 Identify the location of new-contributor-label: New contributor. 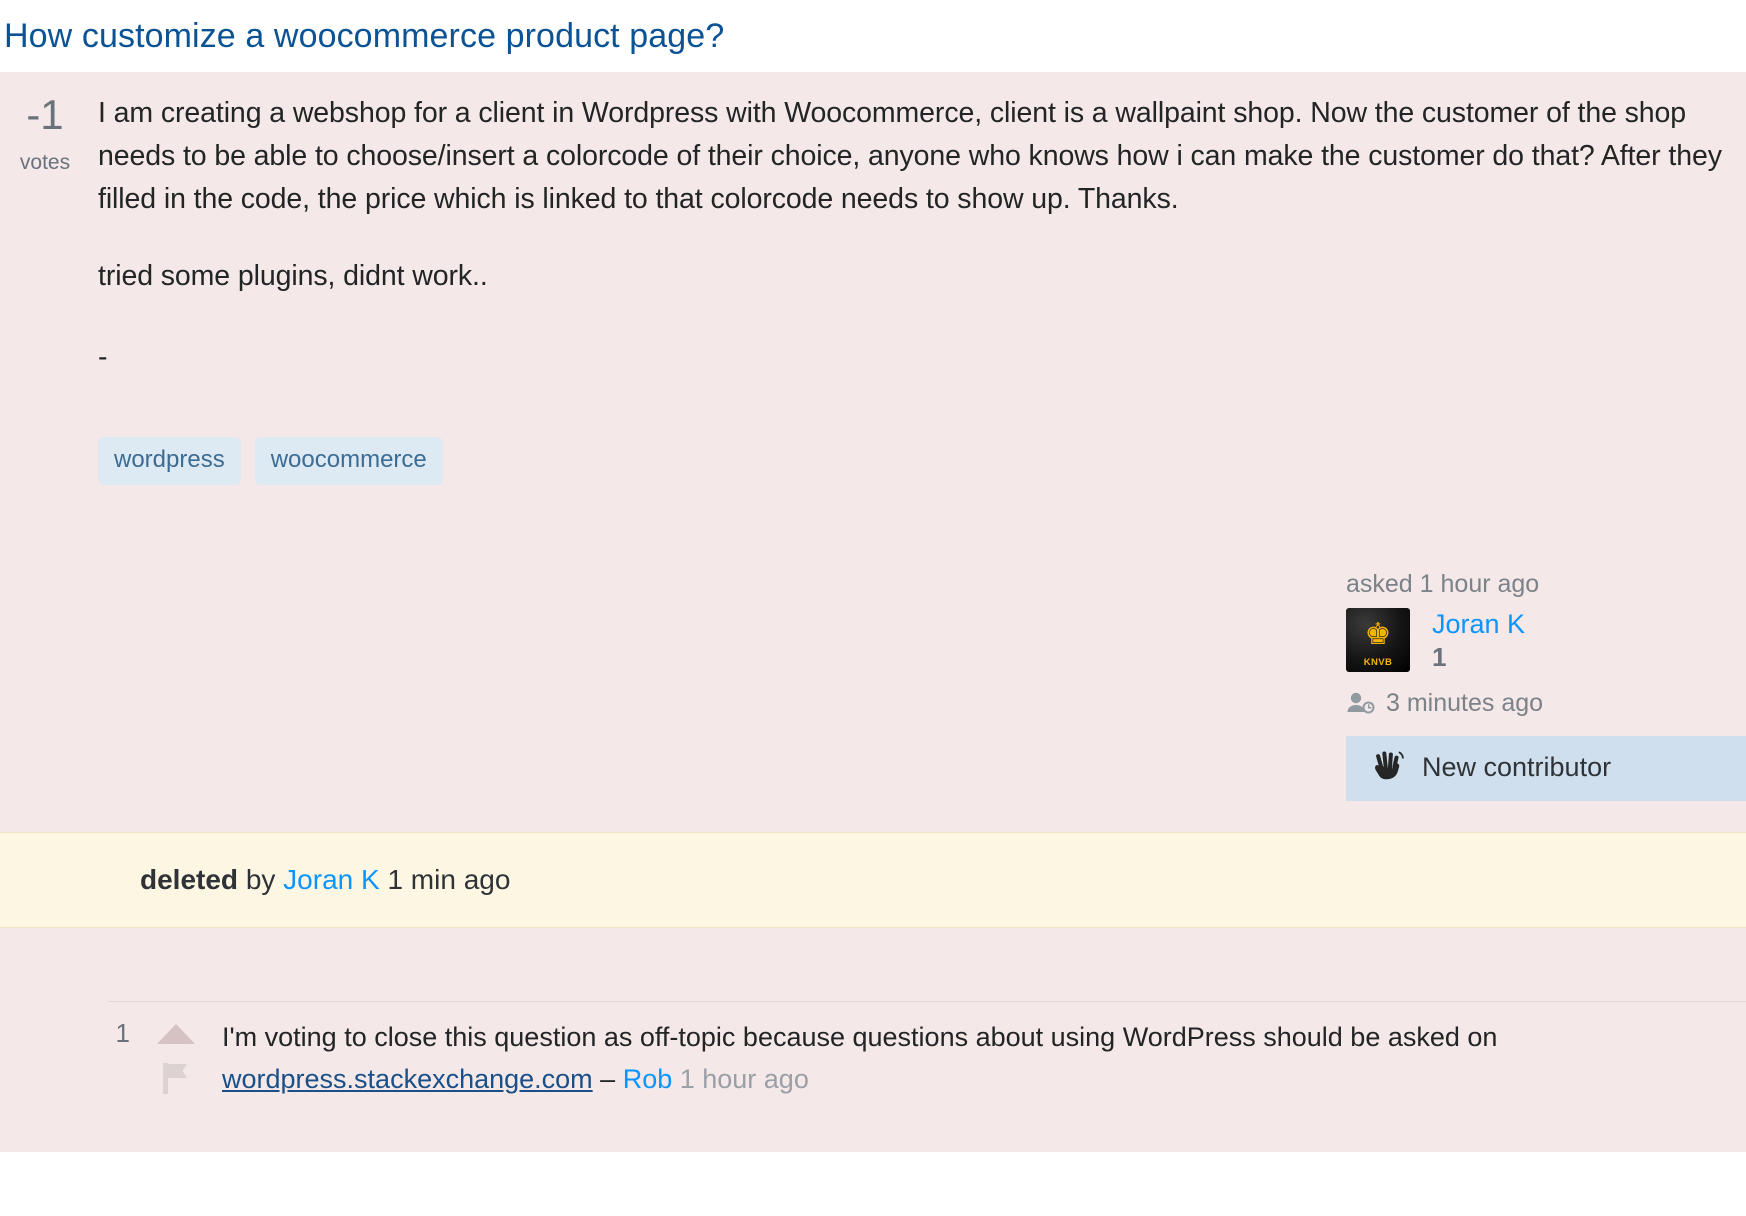
(1517, 766).